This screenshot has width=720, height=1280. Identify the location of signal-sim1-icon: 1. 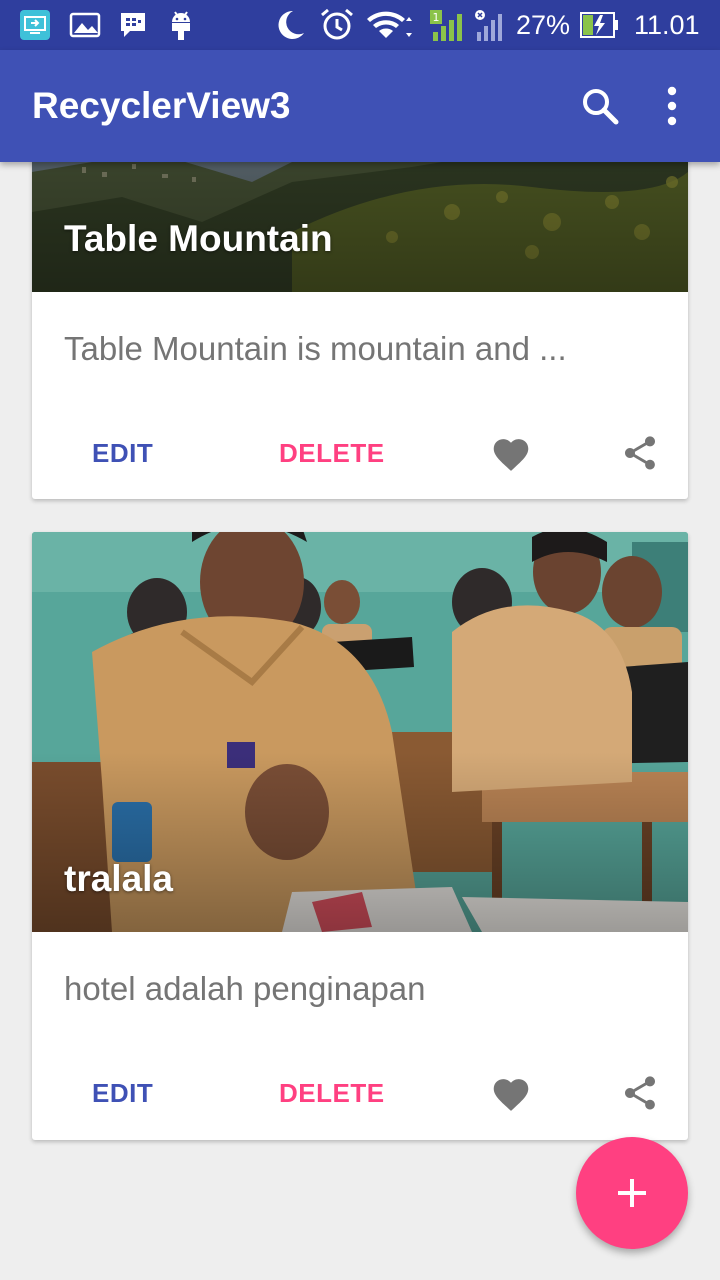
(448, 25).